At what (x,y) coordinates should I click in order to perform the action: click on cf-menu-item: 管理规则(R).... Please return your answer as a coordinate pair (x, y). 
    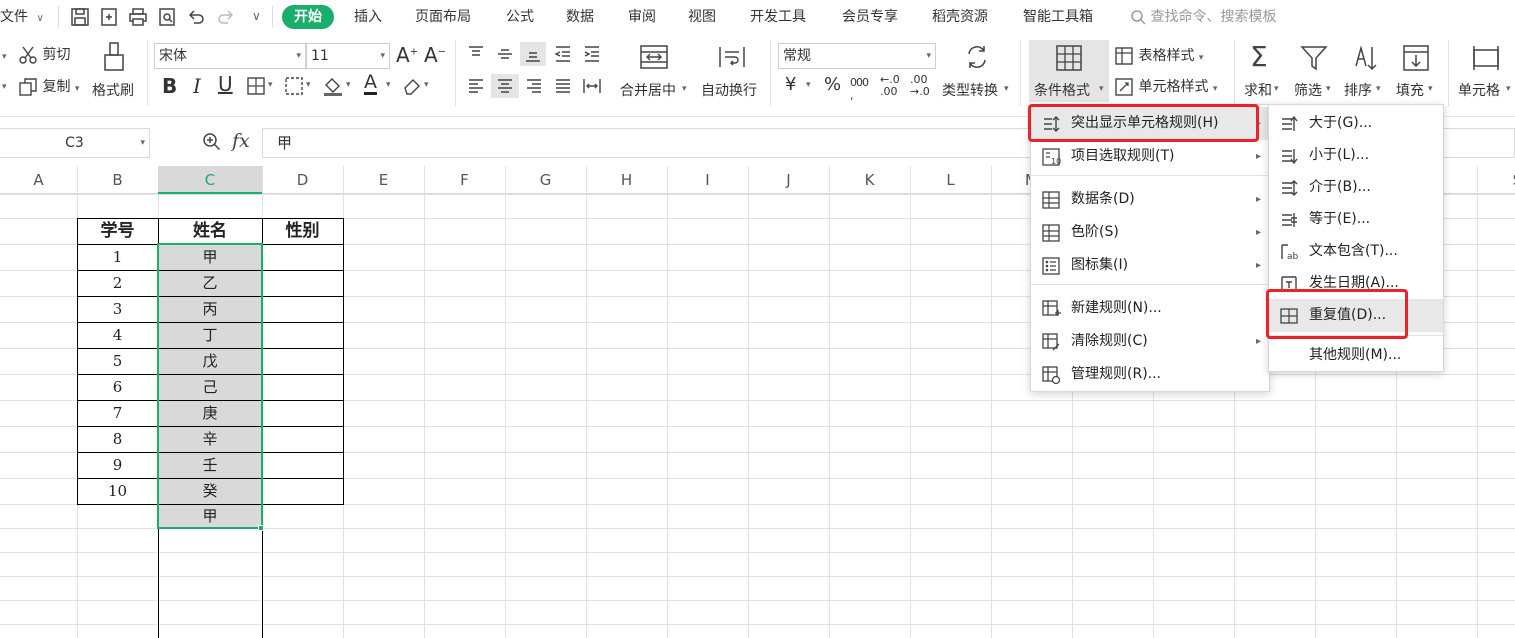
    Looking at the image, I should click on (1150, 374).